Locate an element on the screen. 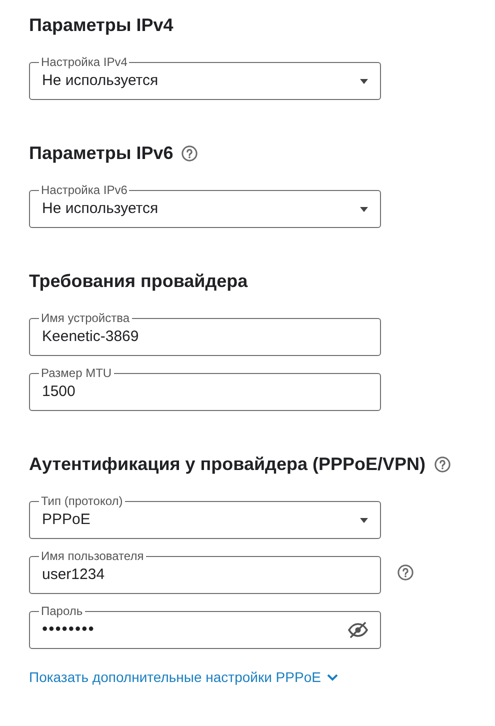  section-heading: Аутентификация у провайдера (PPPoE/VPN) is located at coordinates (227, 464).